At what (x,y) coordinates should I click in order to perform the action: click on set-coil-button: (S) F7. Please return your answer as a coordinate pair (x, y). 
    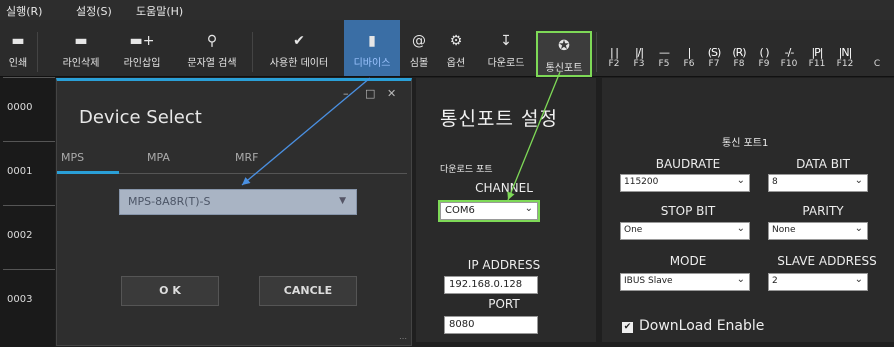
    Looking at the image, I should click on (714, 57).